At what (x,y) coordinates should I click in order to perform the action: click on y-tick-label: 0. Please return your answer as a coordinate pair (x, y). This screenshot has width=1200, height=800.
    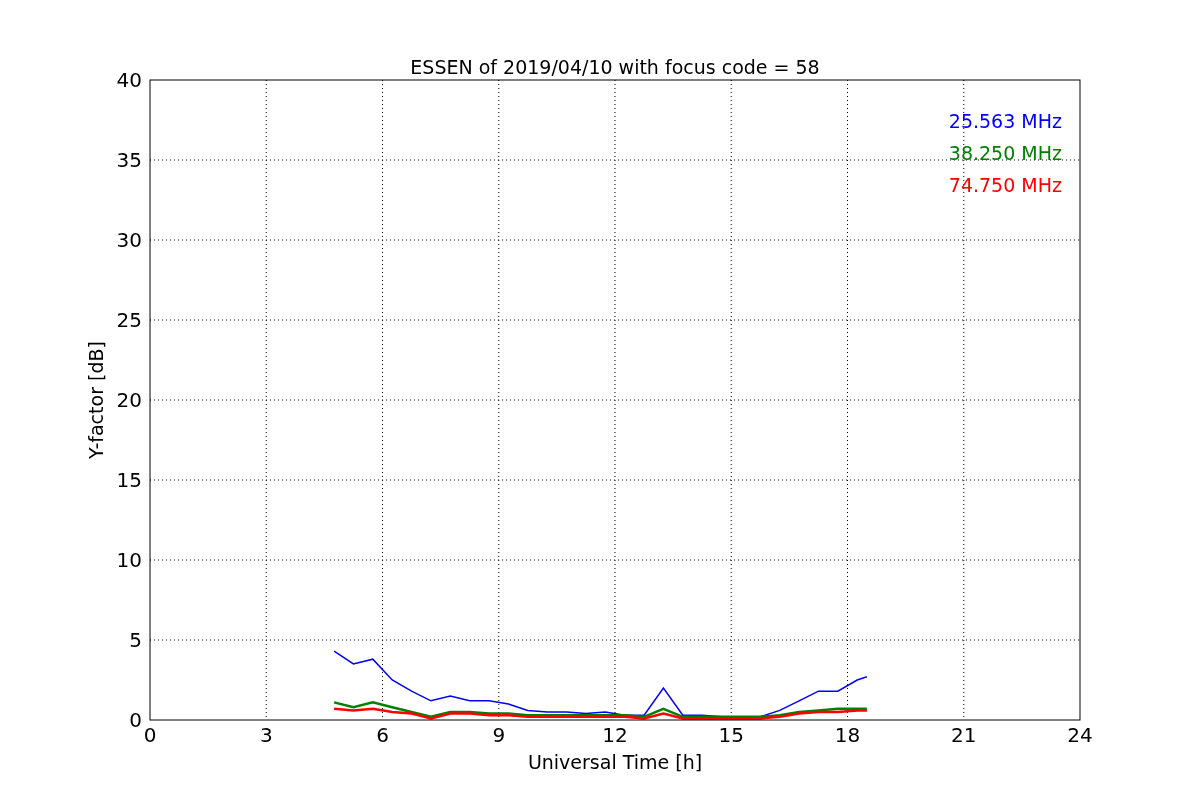
    Looking at the image, I should click on (135, 720).